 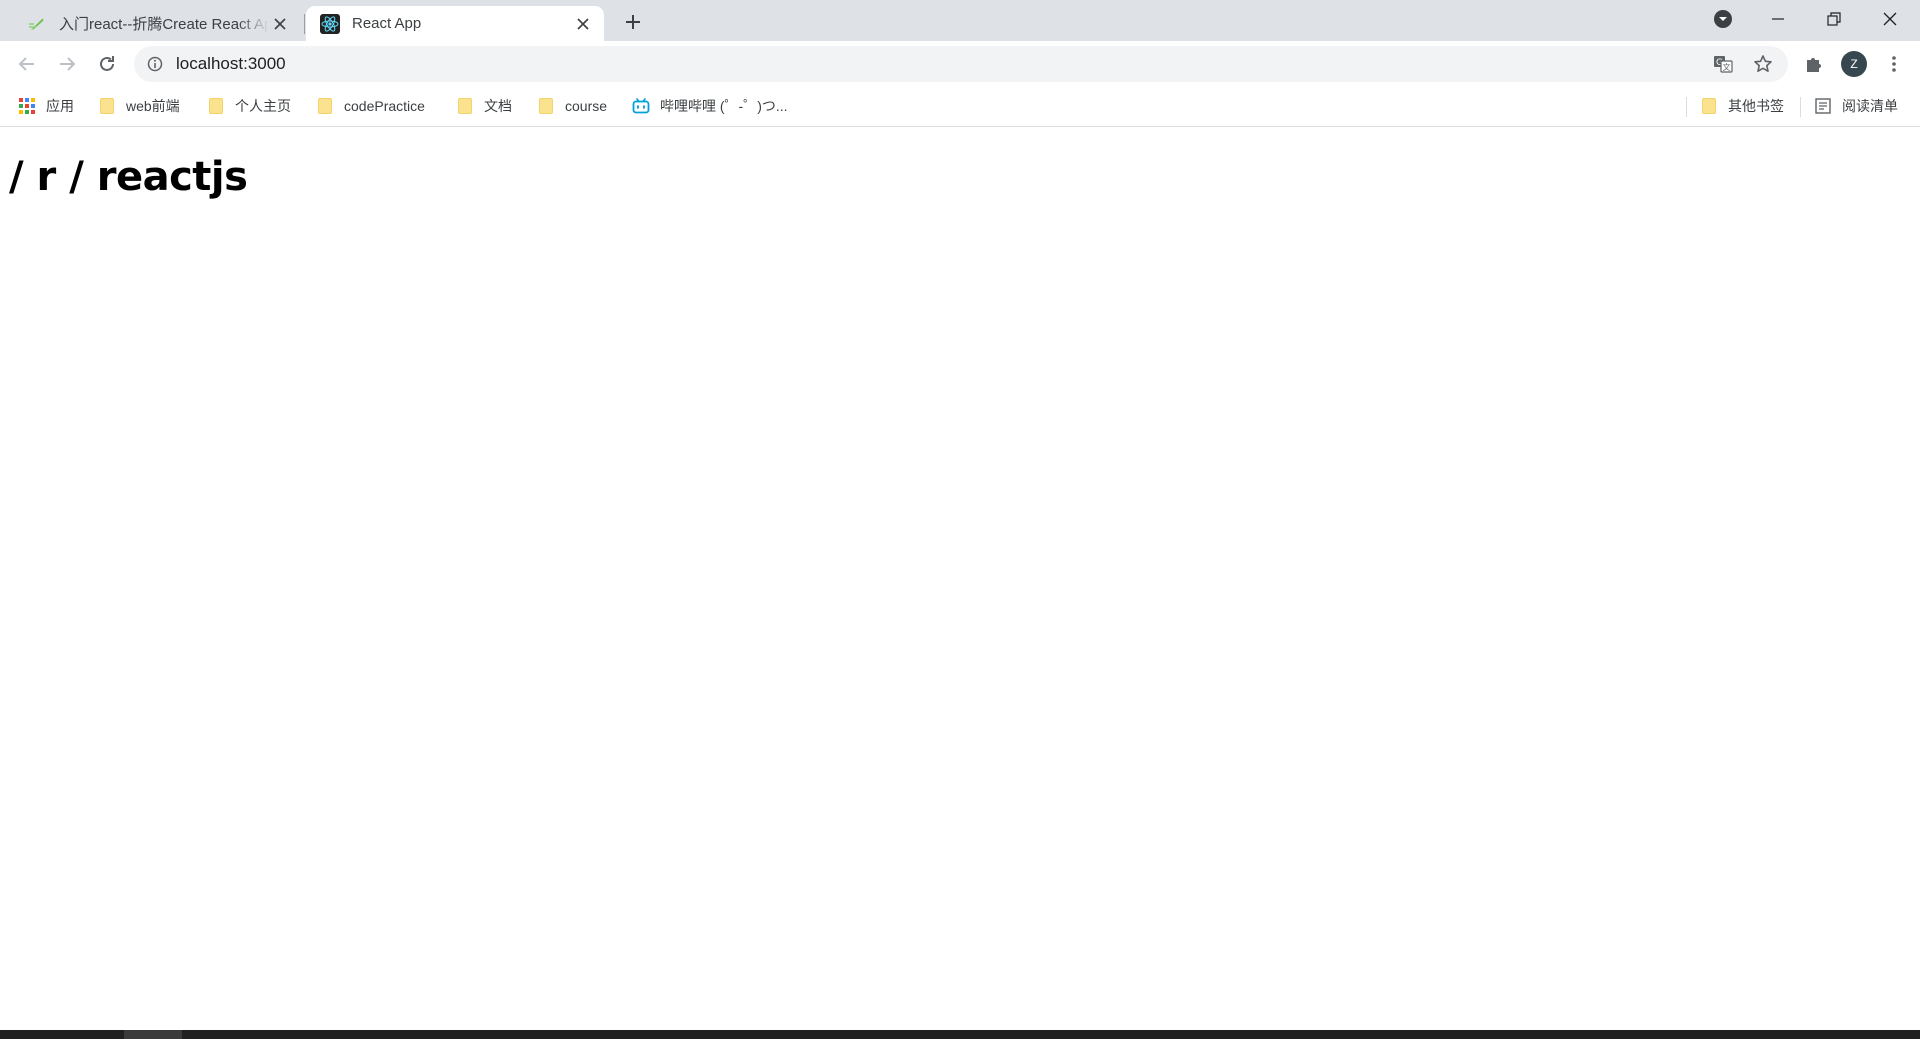 I want to click on reading-list-label: 阅读清单, so click(x=1870, y=106).